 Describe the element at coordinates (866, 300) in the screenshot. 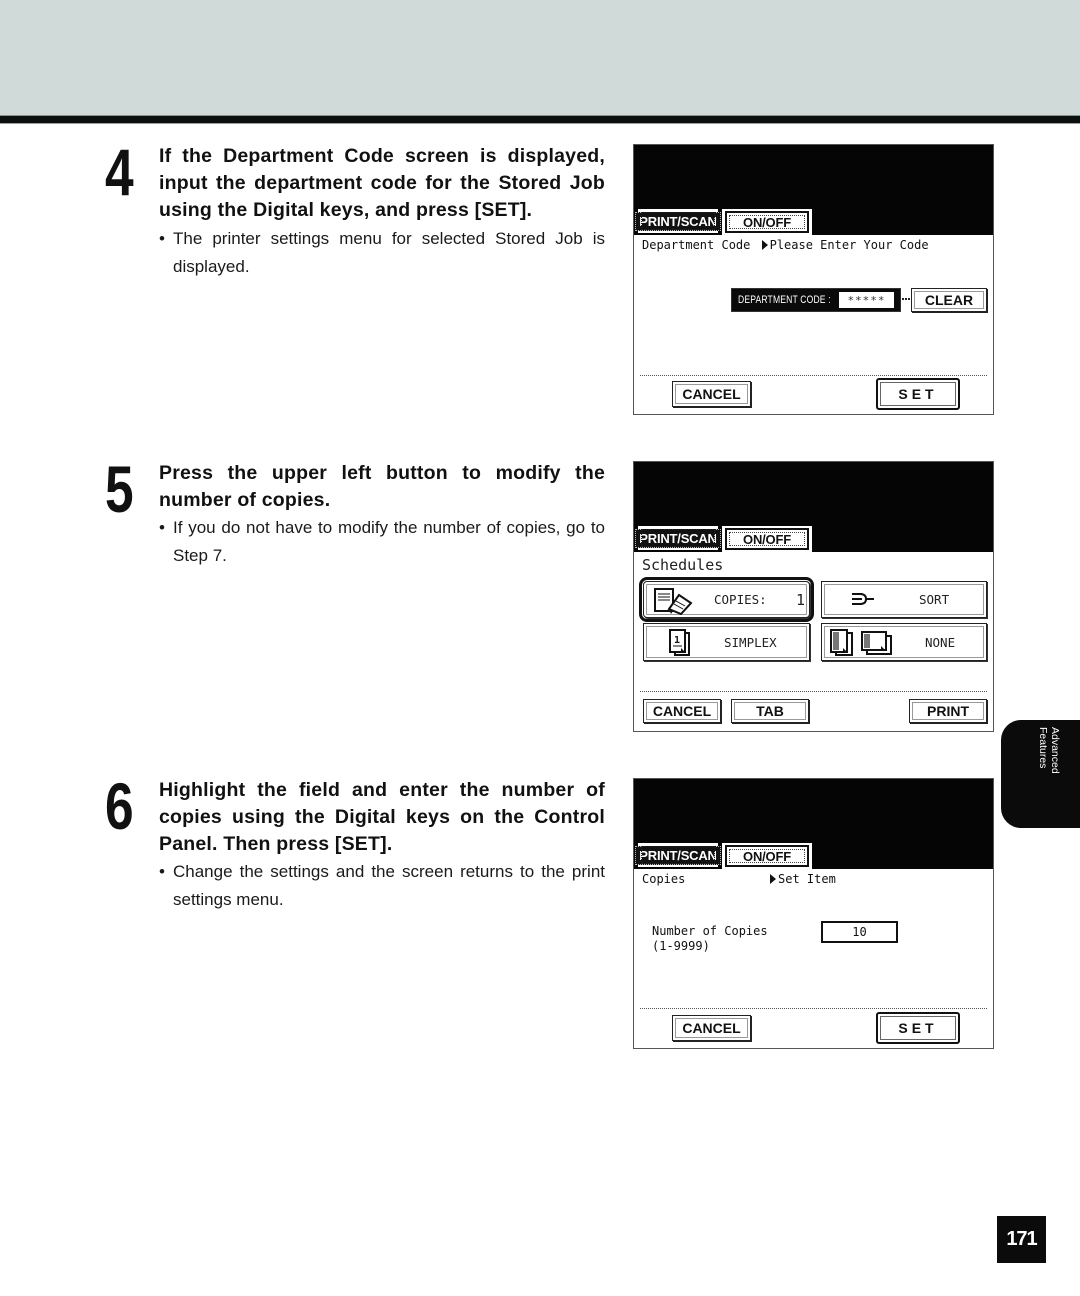

I see `department-code-value: *****` at that location.